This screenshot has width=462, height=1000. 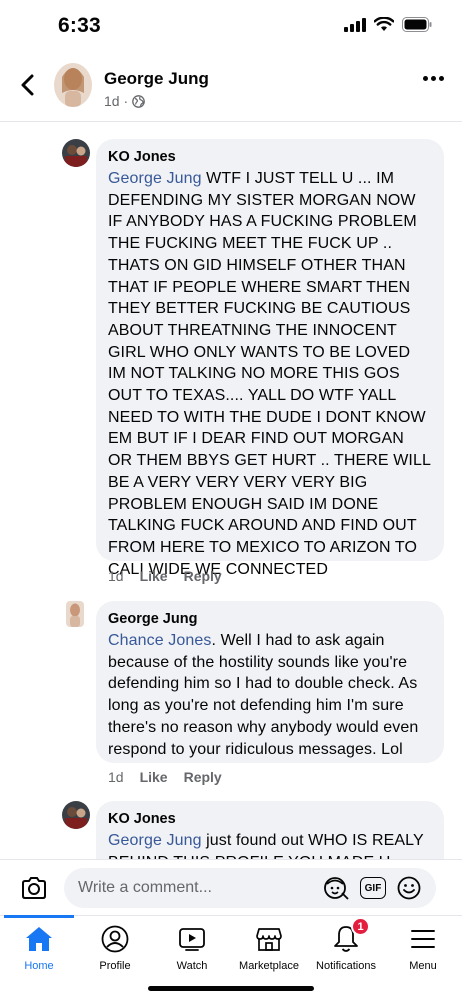 What do you see at coordinates (417, 24) in the screenshot?
I see `battery-icon` at bounding box center [417, 24].